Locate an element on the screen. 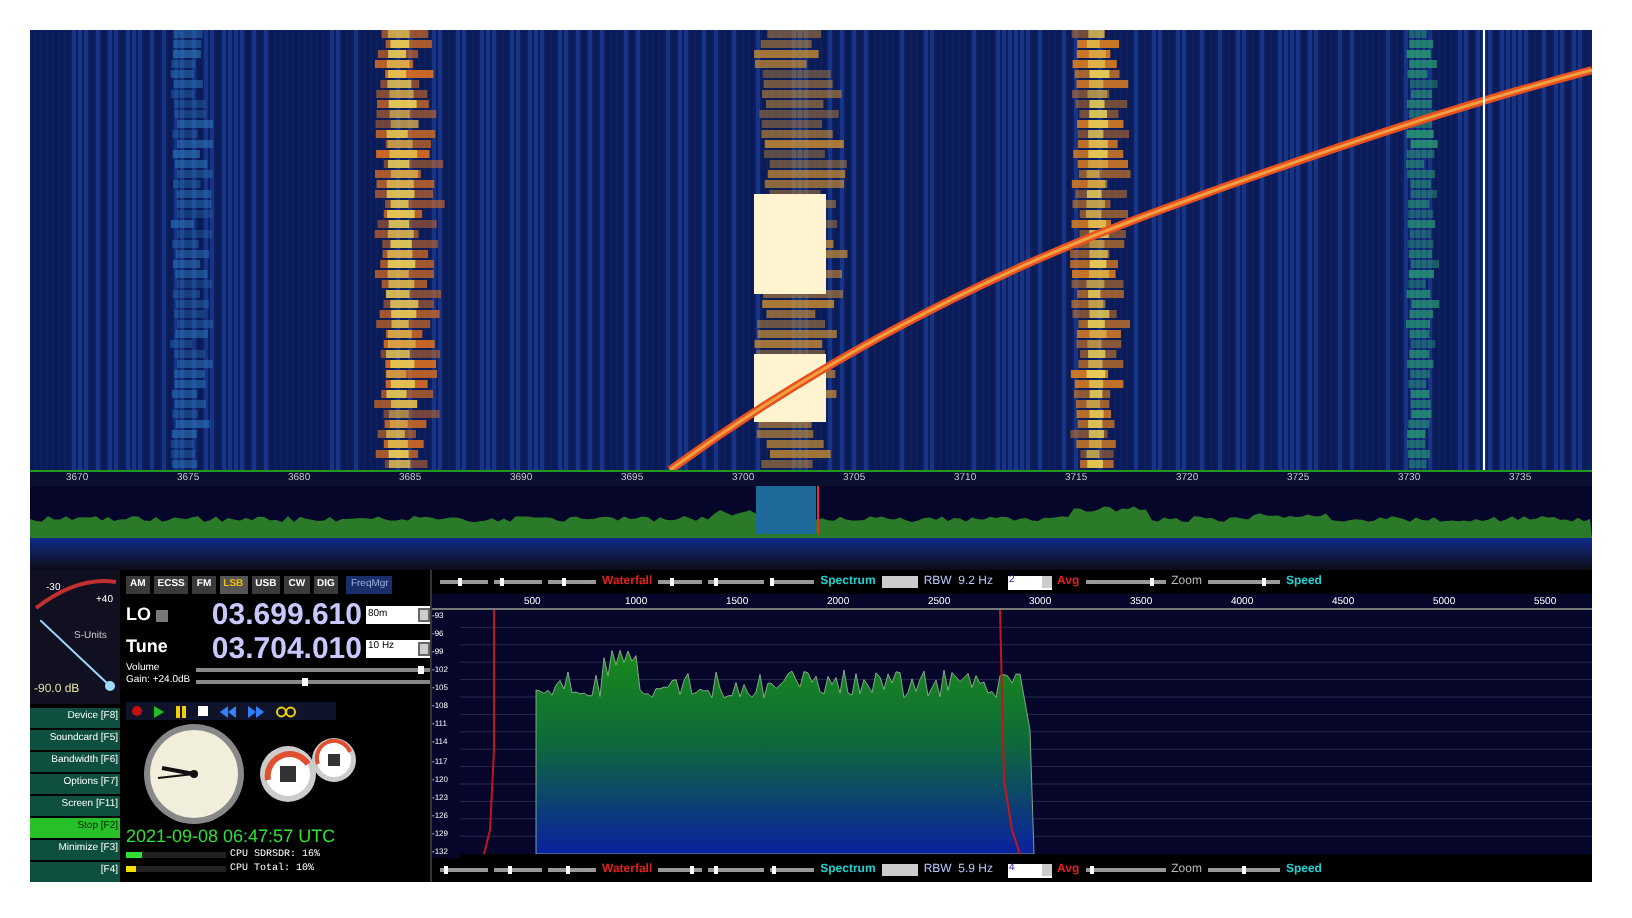  date-time: 2021-09-08 06:47:57 UTC is located at coordinates (232, 837).